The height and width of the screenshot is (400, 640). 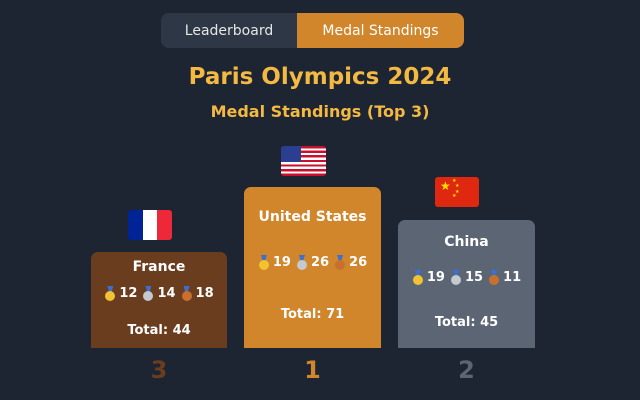 I want to click on bronze-count: 18, so click(x=204, y=293).